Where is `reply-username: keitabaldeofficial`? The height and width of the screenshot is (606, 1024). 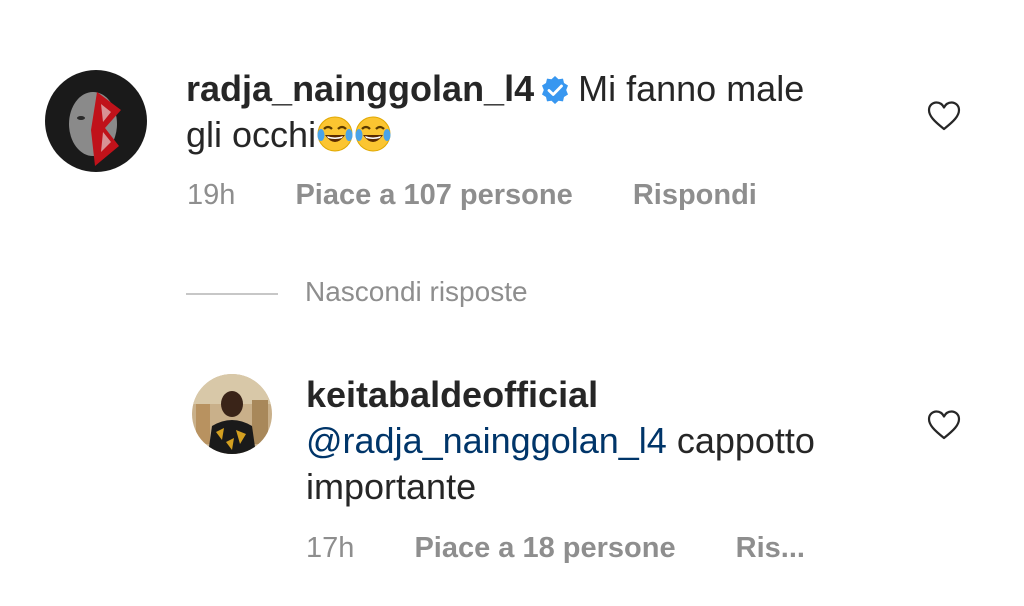 reply-username: keitabaldeofficial is located at coordinates (452, 394).